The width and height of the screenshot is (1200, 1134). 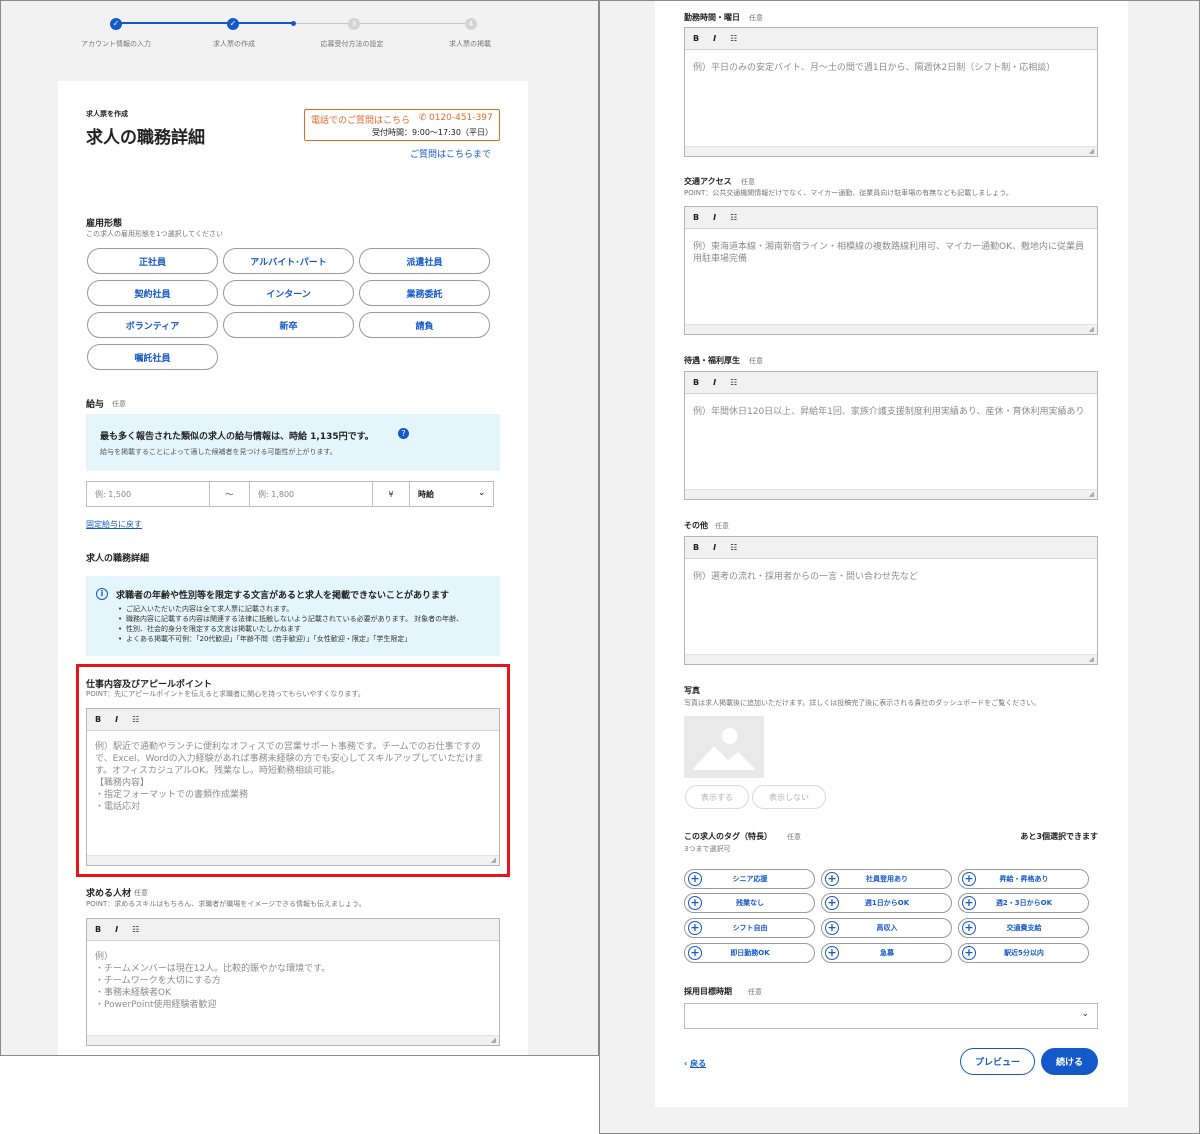 What do you see at coordinates (306, 629) in the screenshot?
I see `warning-item: 性別、社会的身分を限定する文言は掲載いたしかねます` at bounding box center [306, 629].